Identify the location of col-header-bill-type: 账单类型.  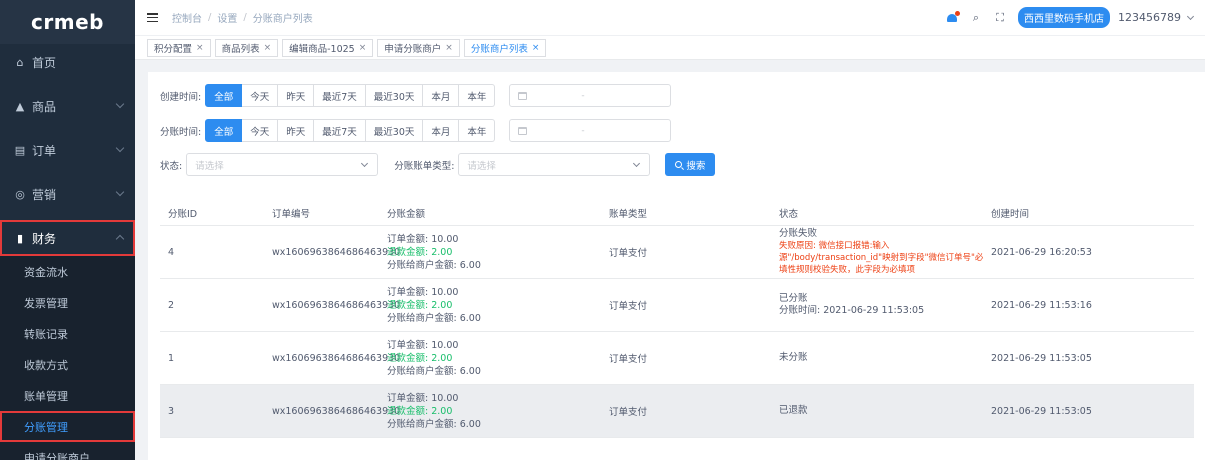
(628, 214).